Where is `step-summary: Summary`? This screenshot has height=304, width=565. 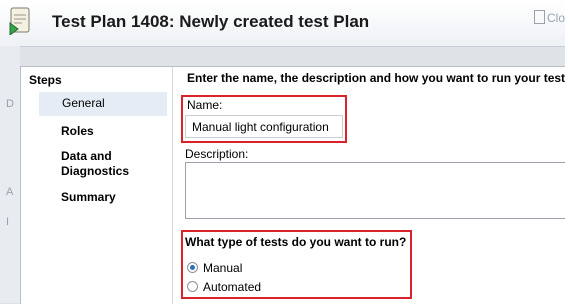 step-summary: Summary is located at coordinates (88, 197).